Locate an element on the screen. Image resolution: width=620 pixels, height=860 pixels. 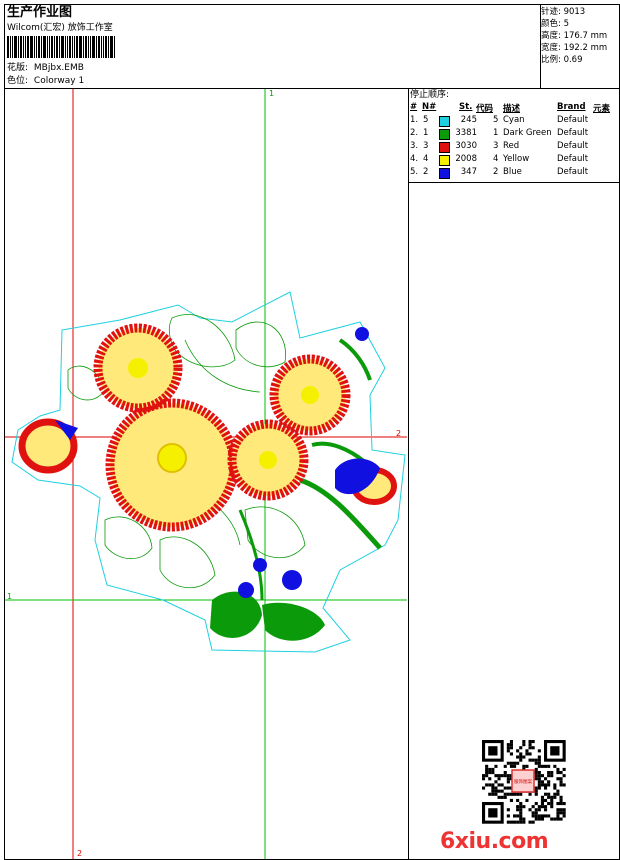
guide-label-top: 1 is located at coordinates (271, 93).